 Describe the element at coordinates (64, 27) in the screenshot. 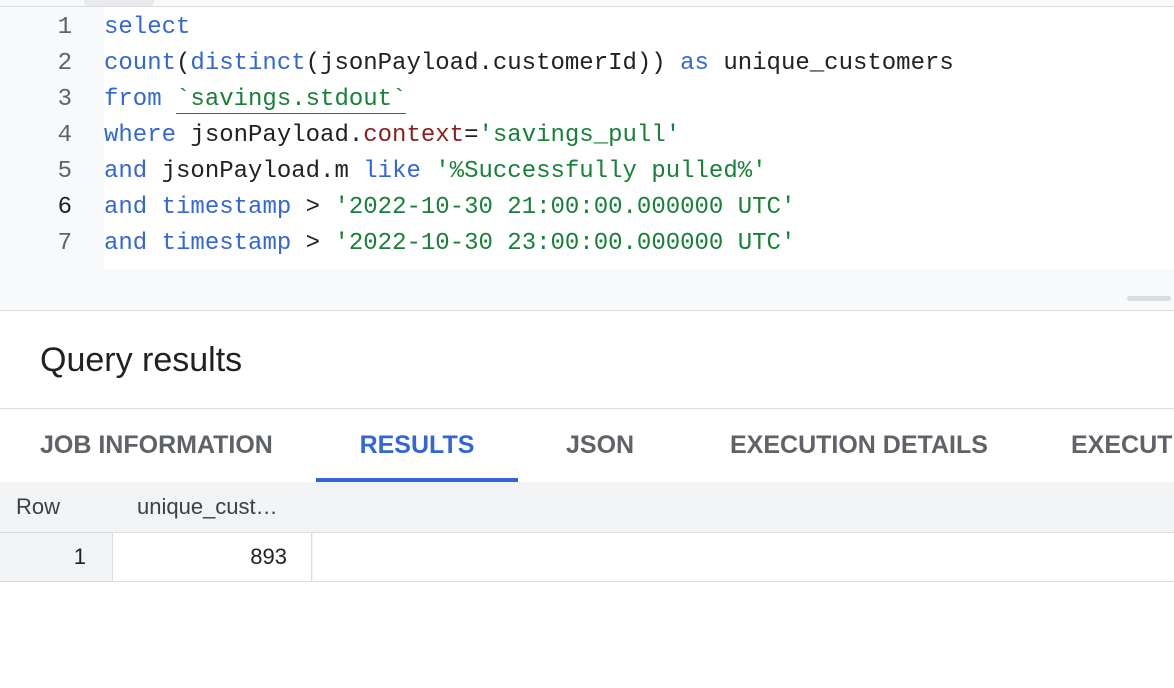

I see `line-number: 1` at that location.